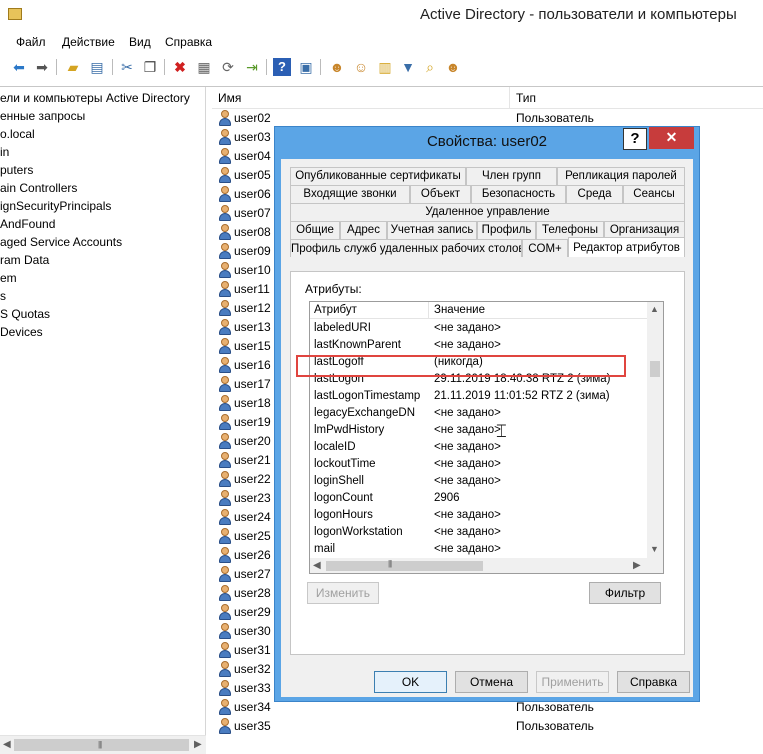  What do you see at coordinates (252, 517) in the screenshot?
I see `user-name: user24` at bounding box center [252, 517].